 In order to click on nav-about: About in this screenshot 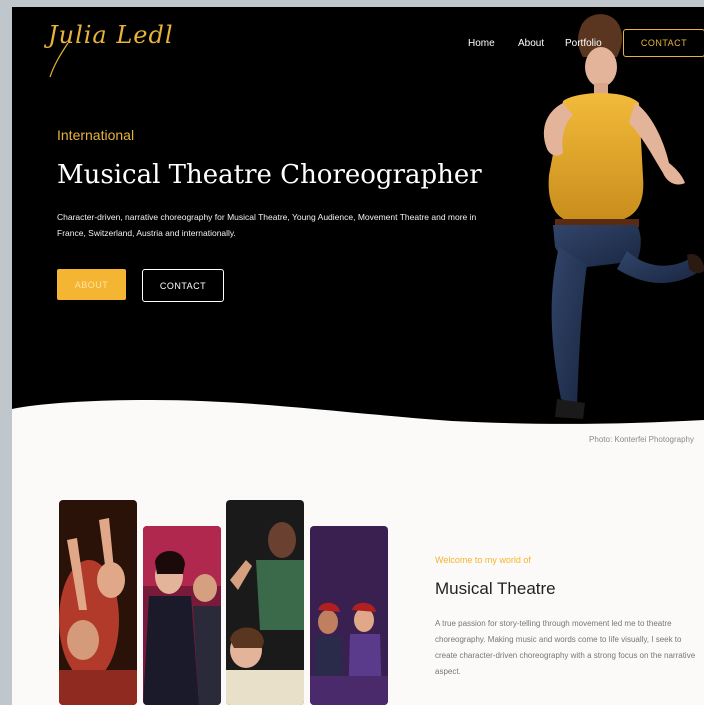, I will do `click(531, 43)`.